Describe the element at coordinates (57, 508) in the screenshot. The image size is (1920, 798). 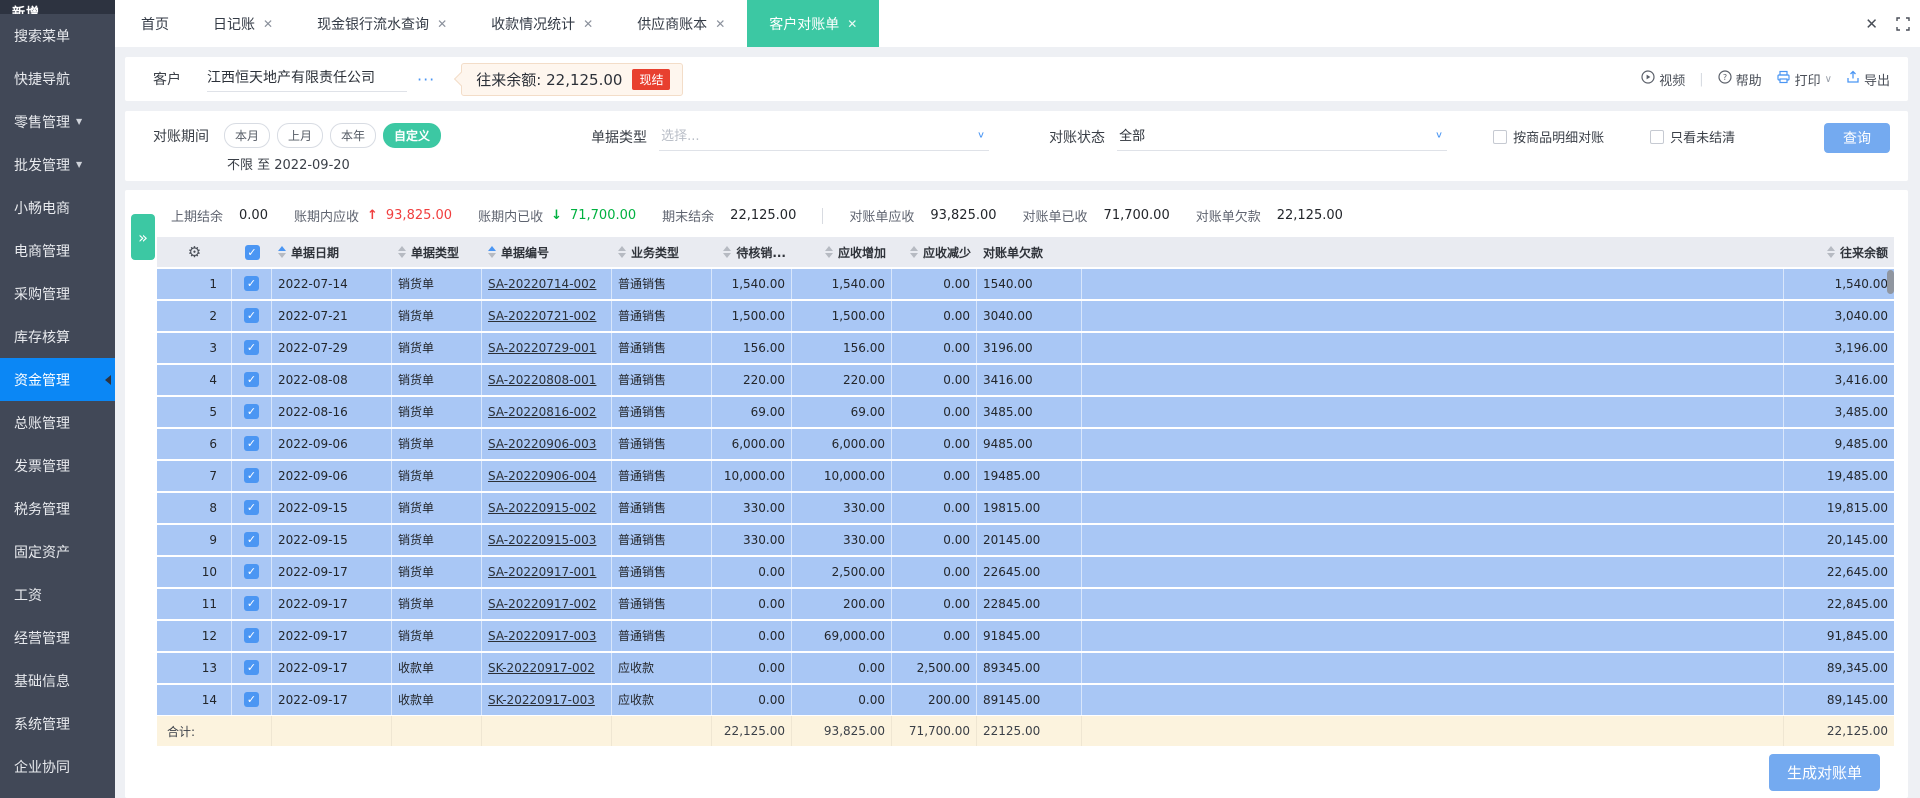
I see `sidebar-item: 税务管理 ▼` at that location.